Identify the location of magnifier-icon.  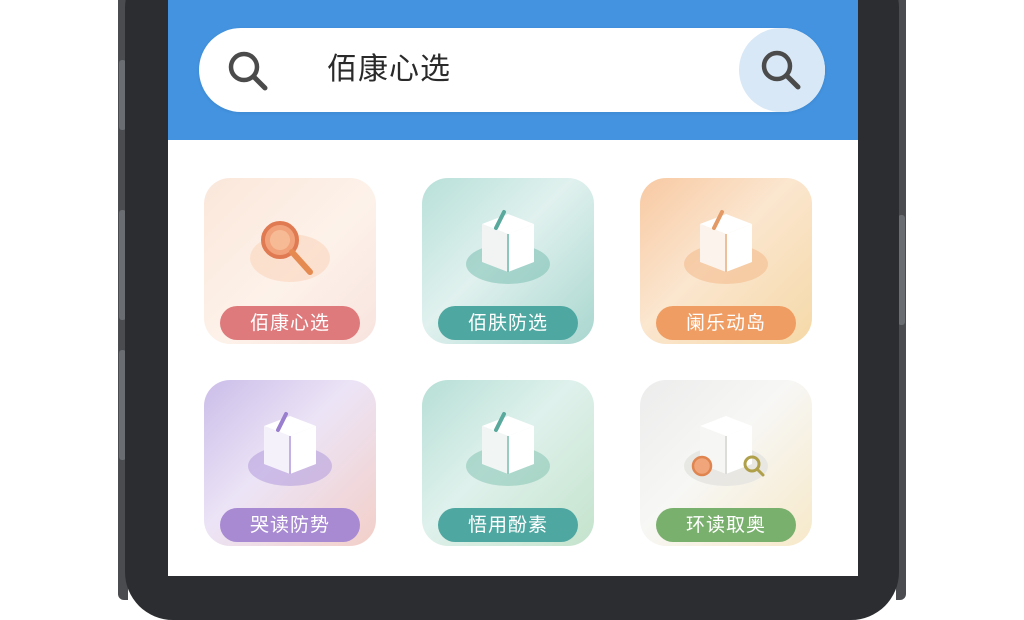
(290, 251).